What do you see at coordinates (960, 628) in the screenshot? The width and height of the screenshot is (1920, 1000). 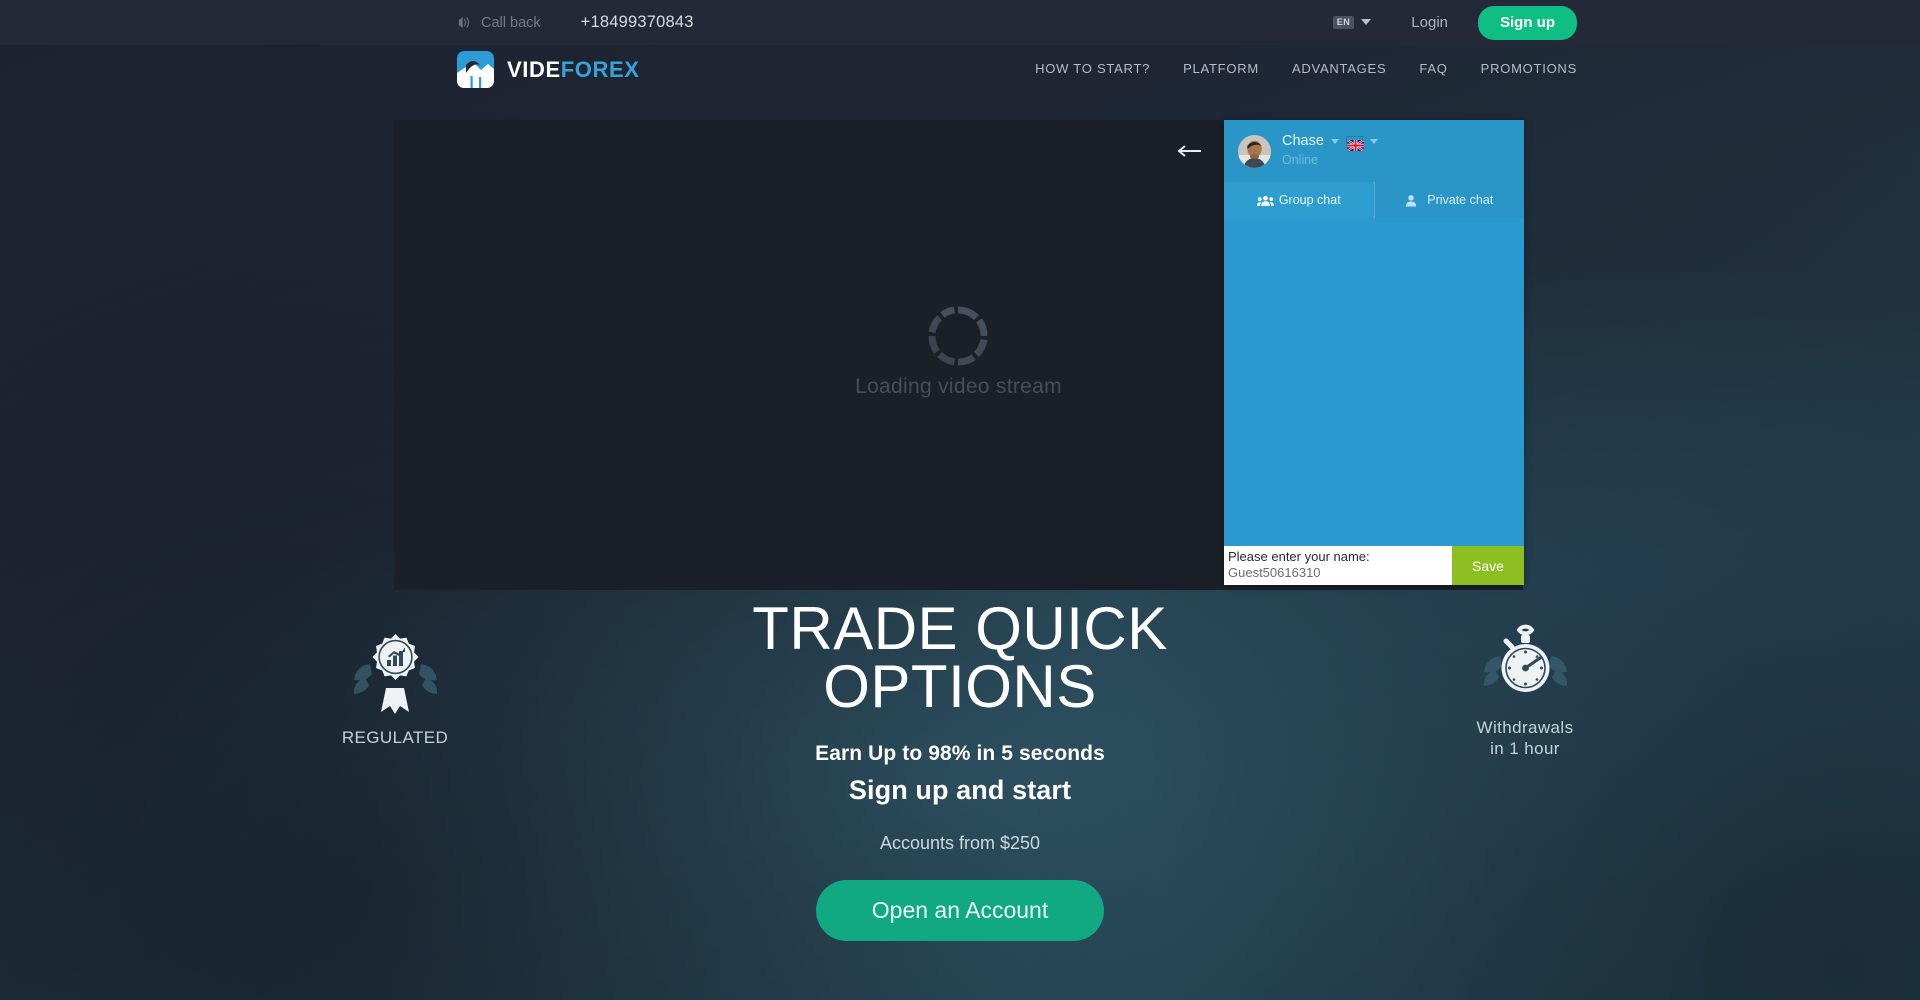 I see `hero-title-line1: TRADE QUICK` at bounding box center [960, 628].